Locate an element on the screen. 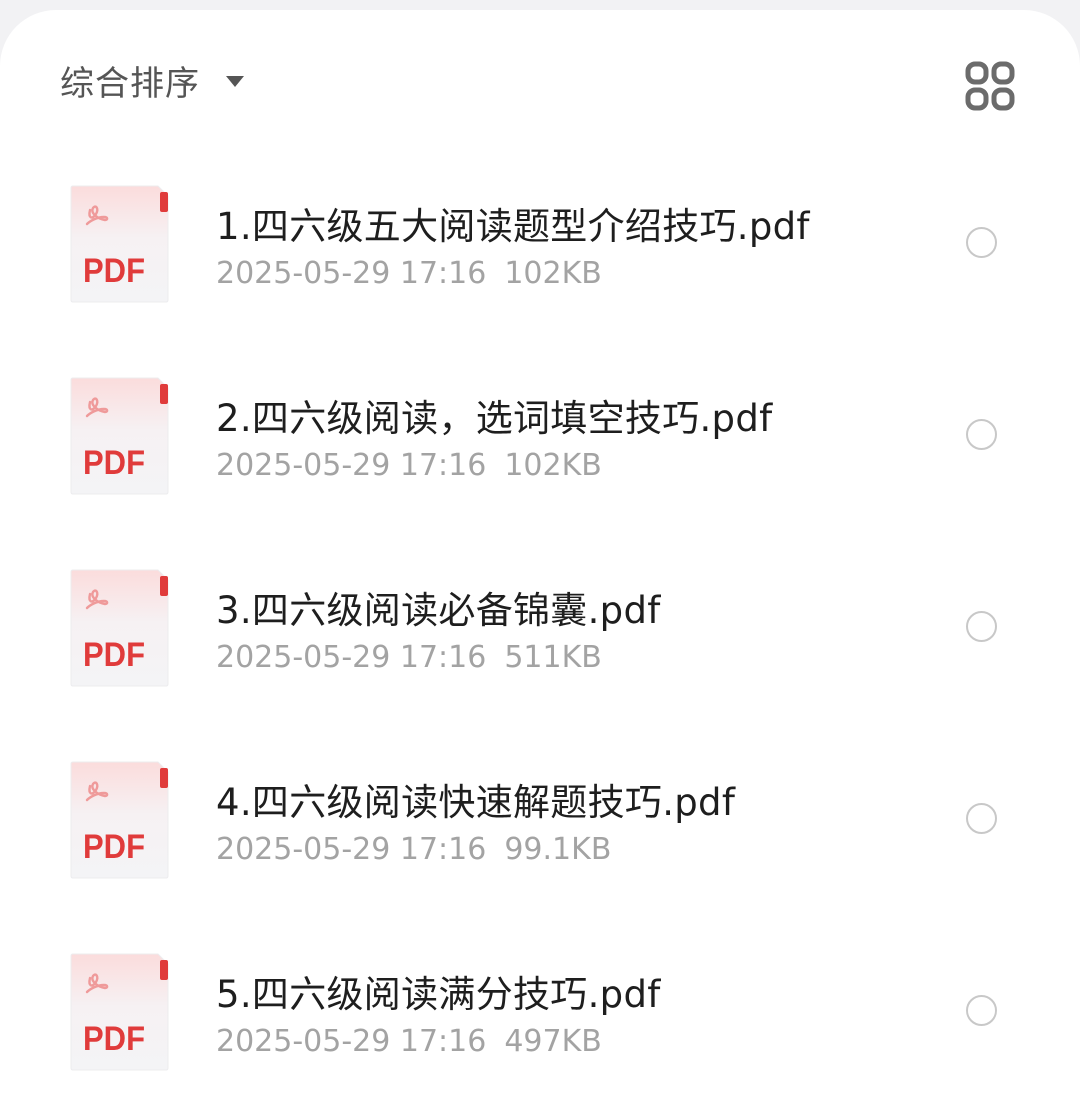 This screenshot has width=1080, height=1096. file-meta: 2025-05-29 17:16 511KB is located at coordinates (409, 657).